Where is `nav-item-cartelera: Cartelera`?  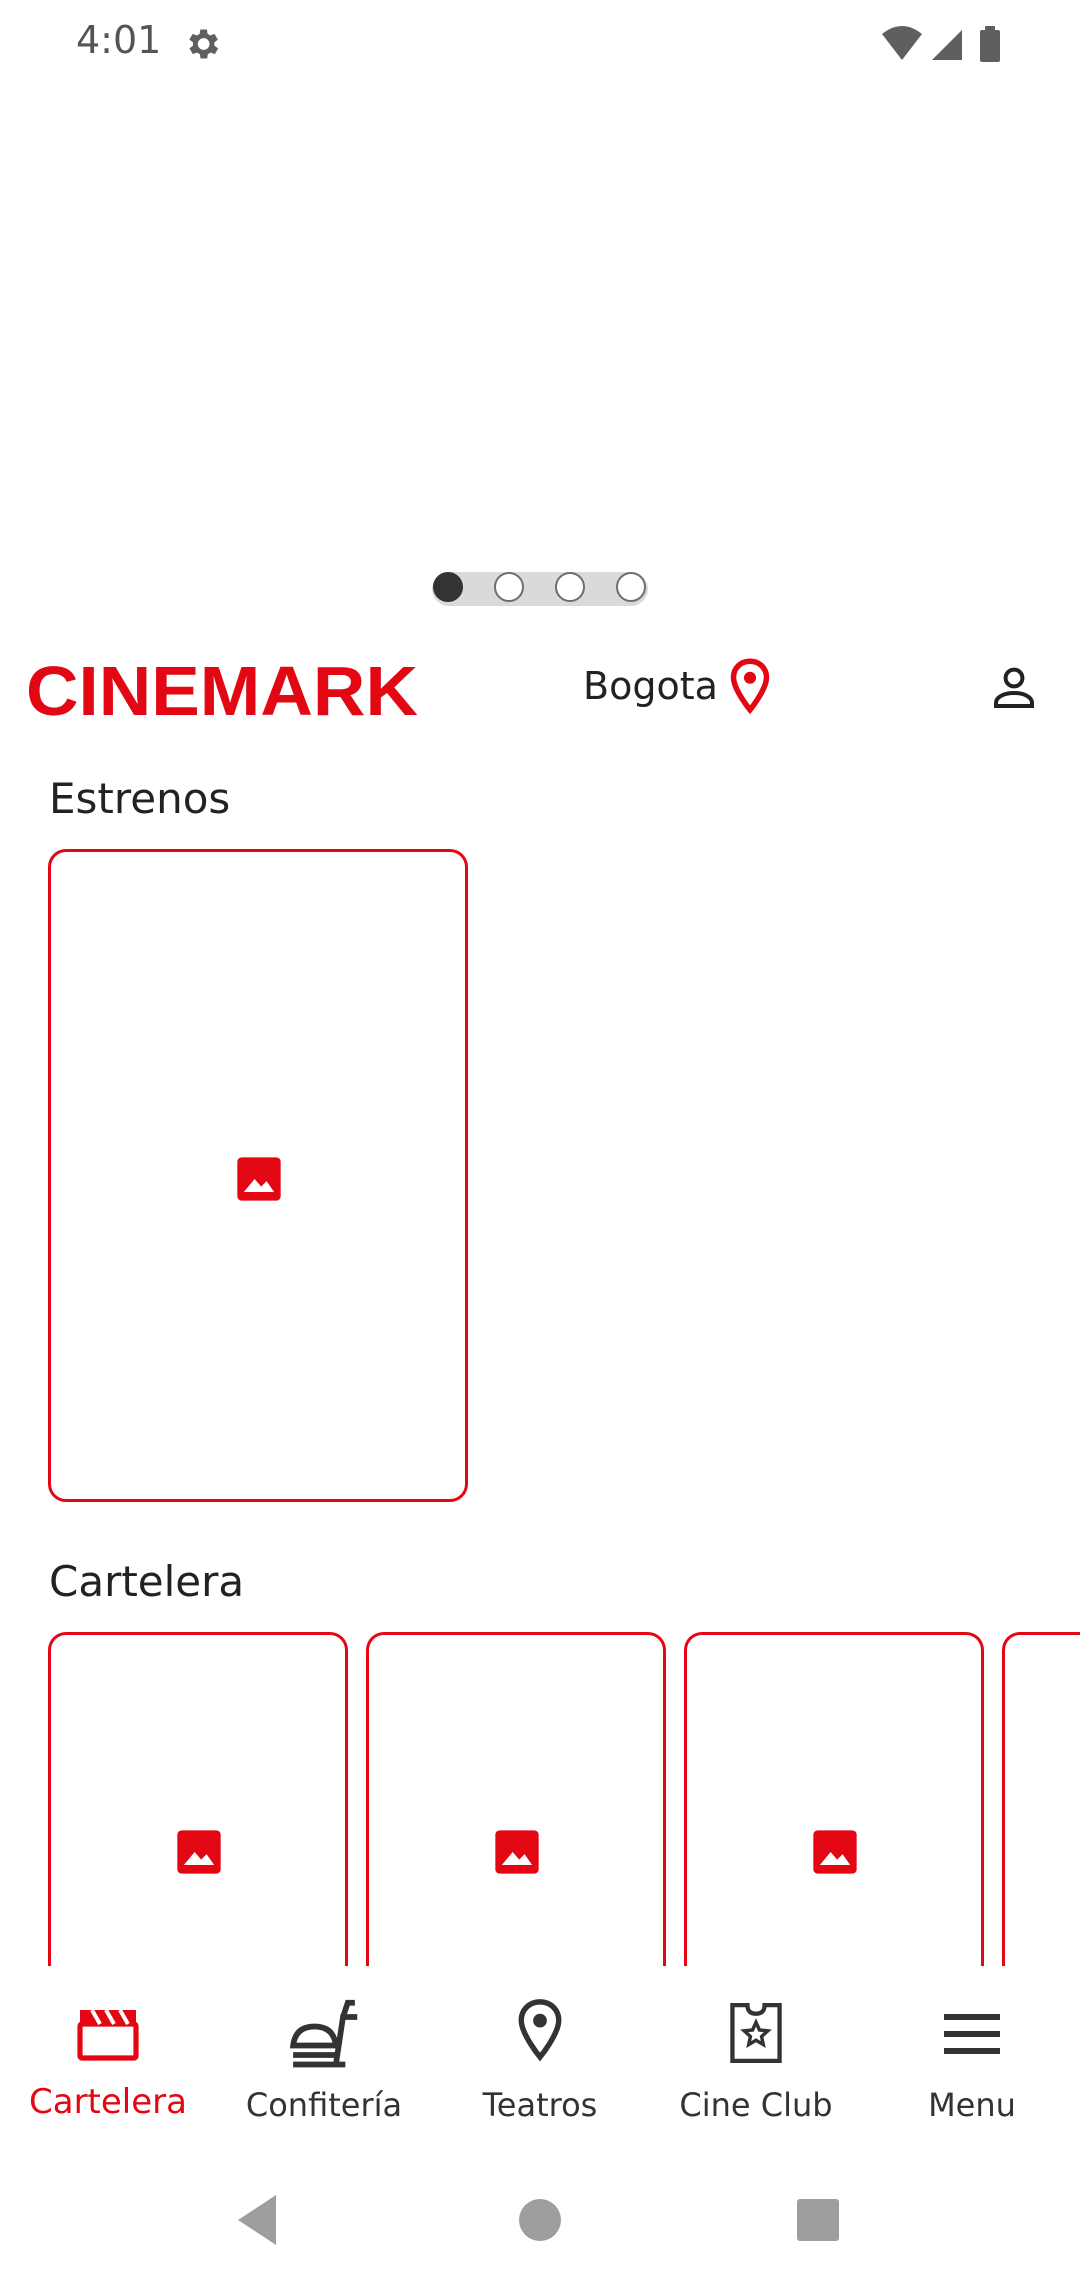
nav-item-cartelera: Cartelera is located at coordinates (108, 2054).